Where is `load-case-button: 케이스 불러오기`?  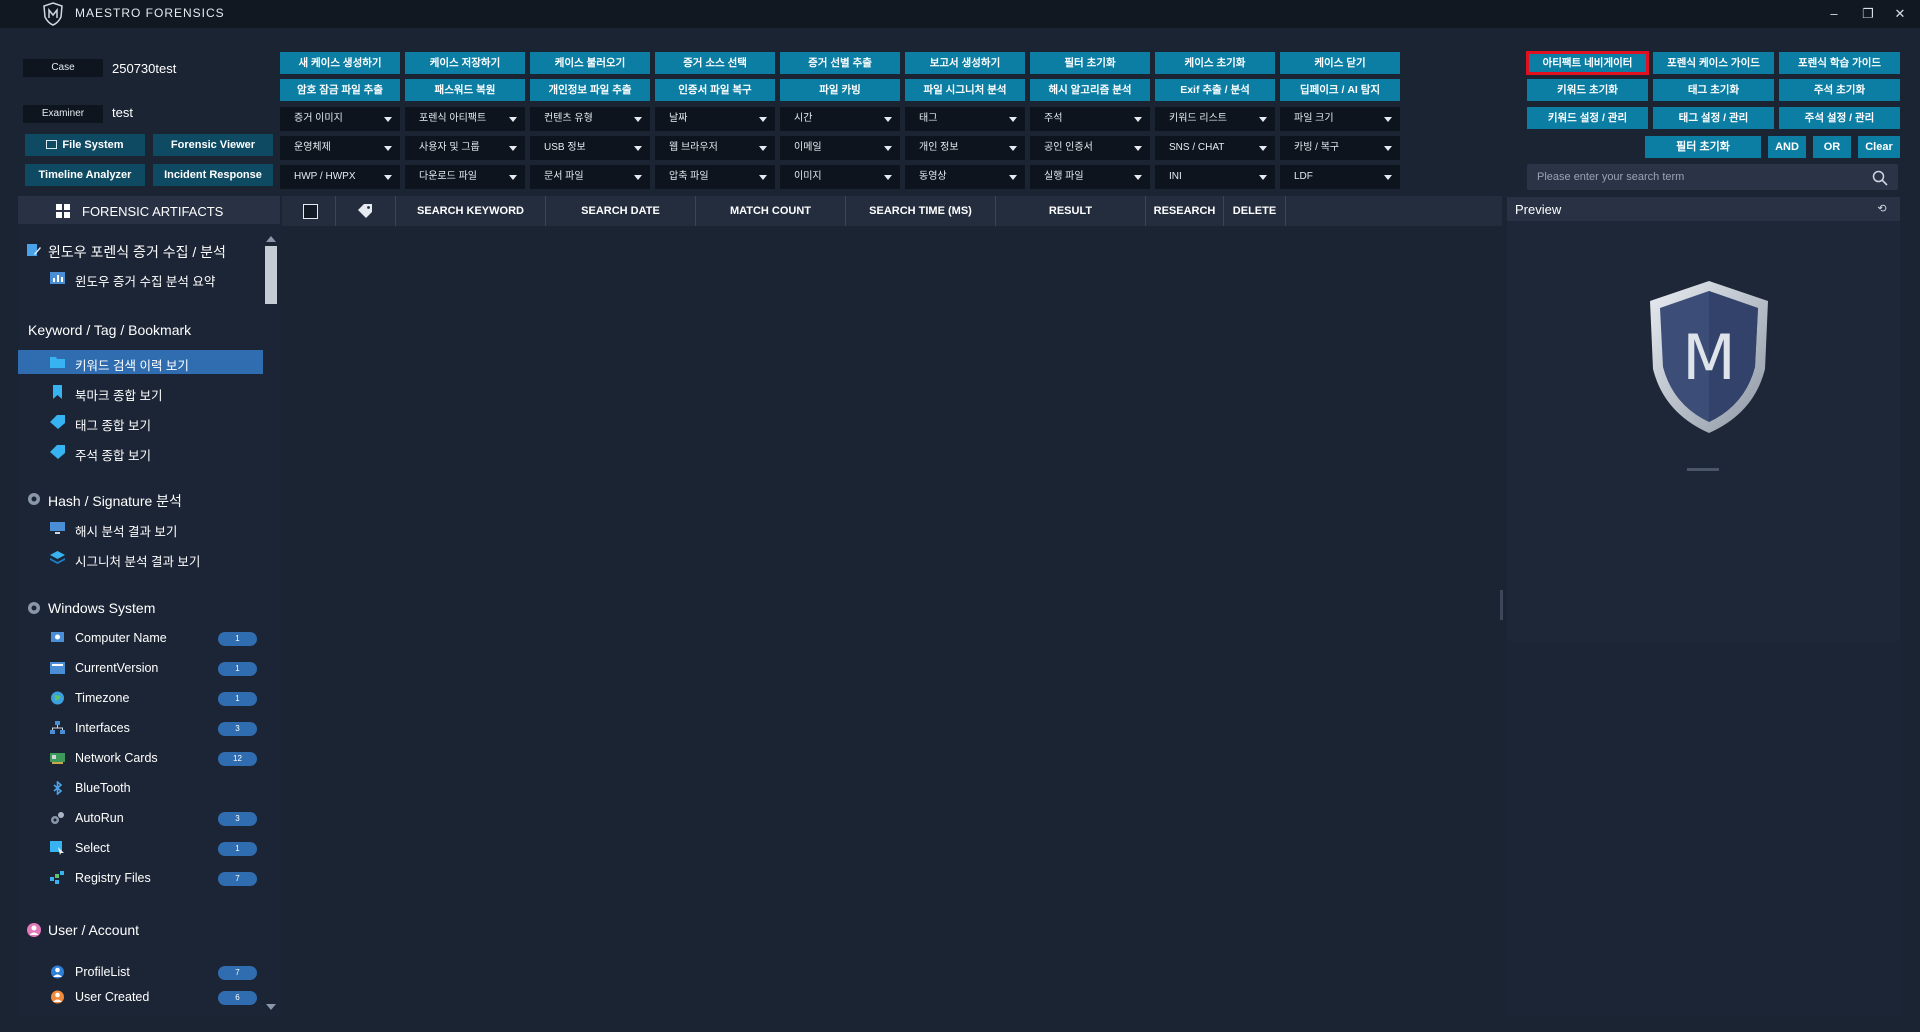 load-case-button: 케이스 불러오기 is located at coordinates (590, 63).